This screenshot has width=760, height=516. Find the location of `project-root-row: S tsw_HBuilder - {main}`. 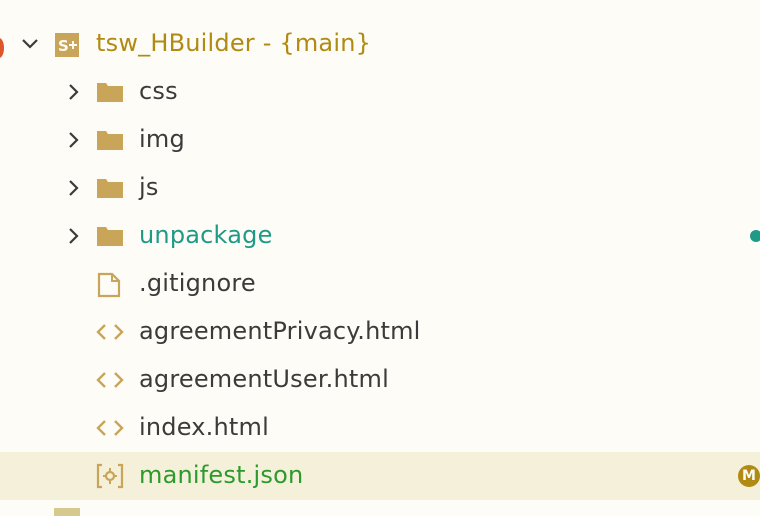

project-root-row: S tsw_HBuilder - {main} is located at coordinates (380, 44).